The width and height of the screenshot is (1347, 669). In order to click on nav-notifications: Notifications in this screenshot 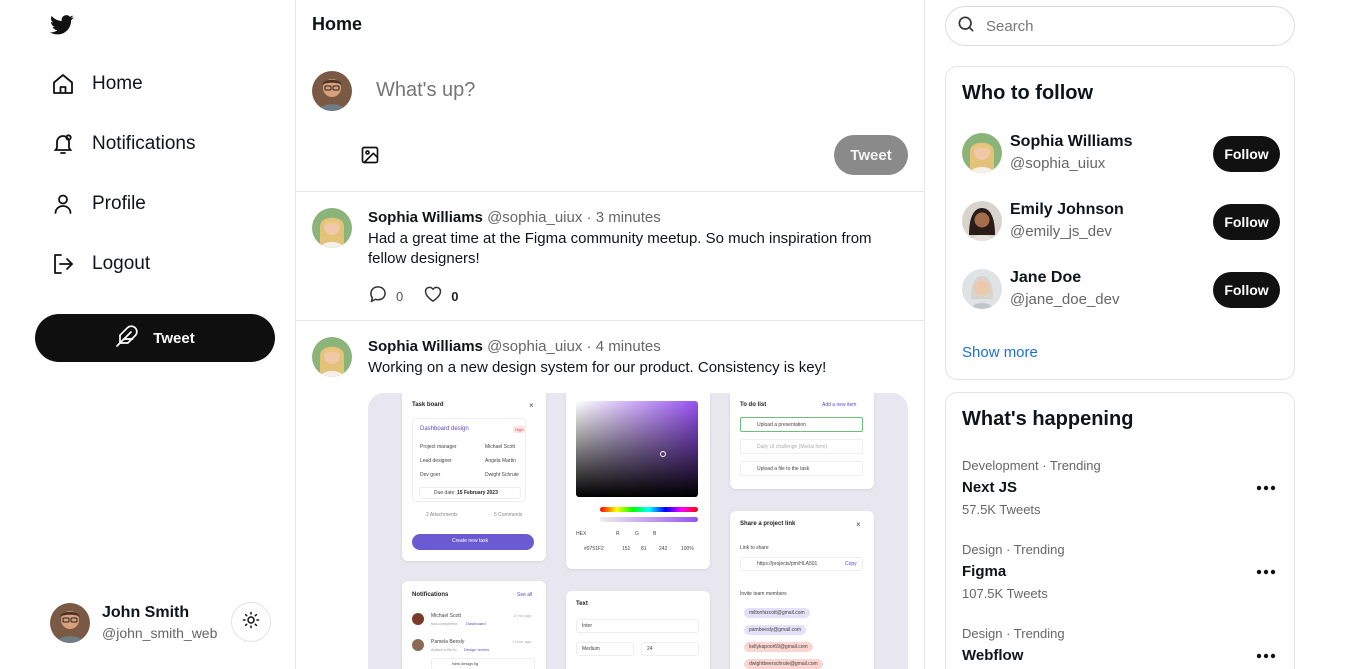, I will do `click(123, 144)`.